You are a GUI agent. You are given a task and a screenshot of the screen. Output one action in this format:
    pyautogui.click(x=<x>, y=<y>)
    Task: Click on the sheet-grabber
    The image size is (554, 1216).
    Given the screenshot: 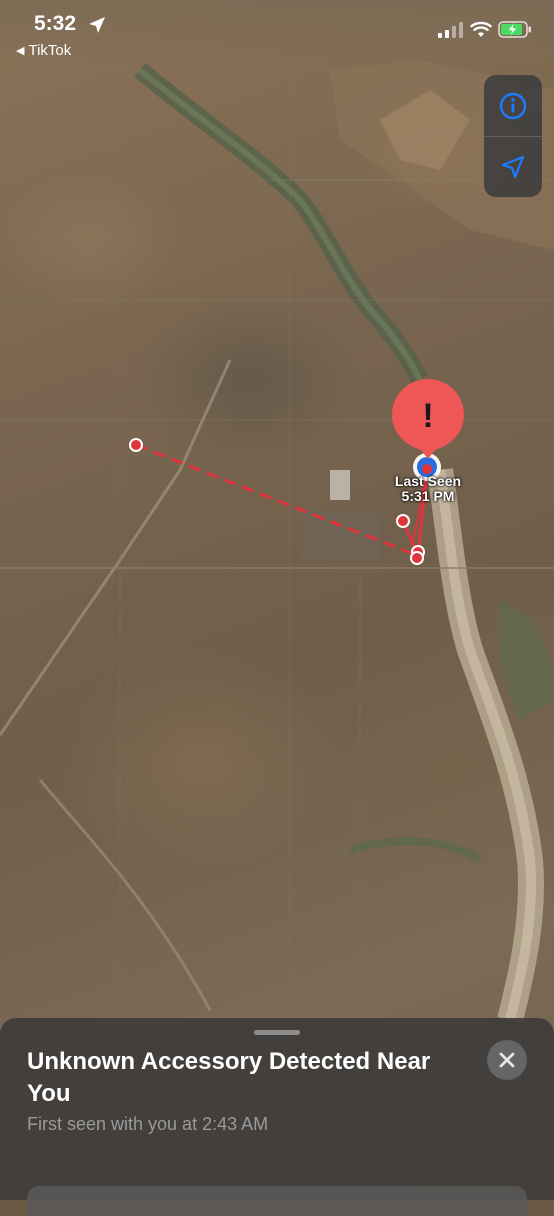 What is the action you would take?
    pyautogui.click(x=277, y=1032)
    